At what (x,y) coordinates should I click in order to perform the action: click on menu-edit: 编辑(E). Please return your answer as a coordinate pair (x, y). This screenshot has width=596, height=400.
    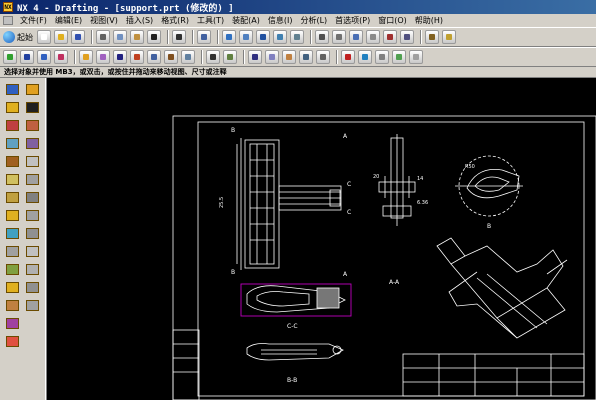
    Looking at the image, I should click on (68, 20).